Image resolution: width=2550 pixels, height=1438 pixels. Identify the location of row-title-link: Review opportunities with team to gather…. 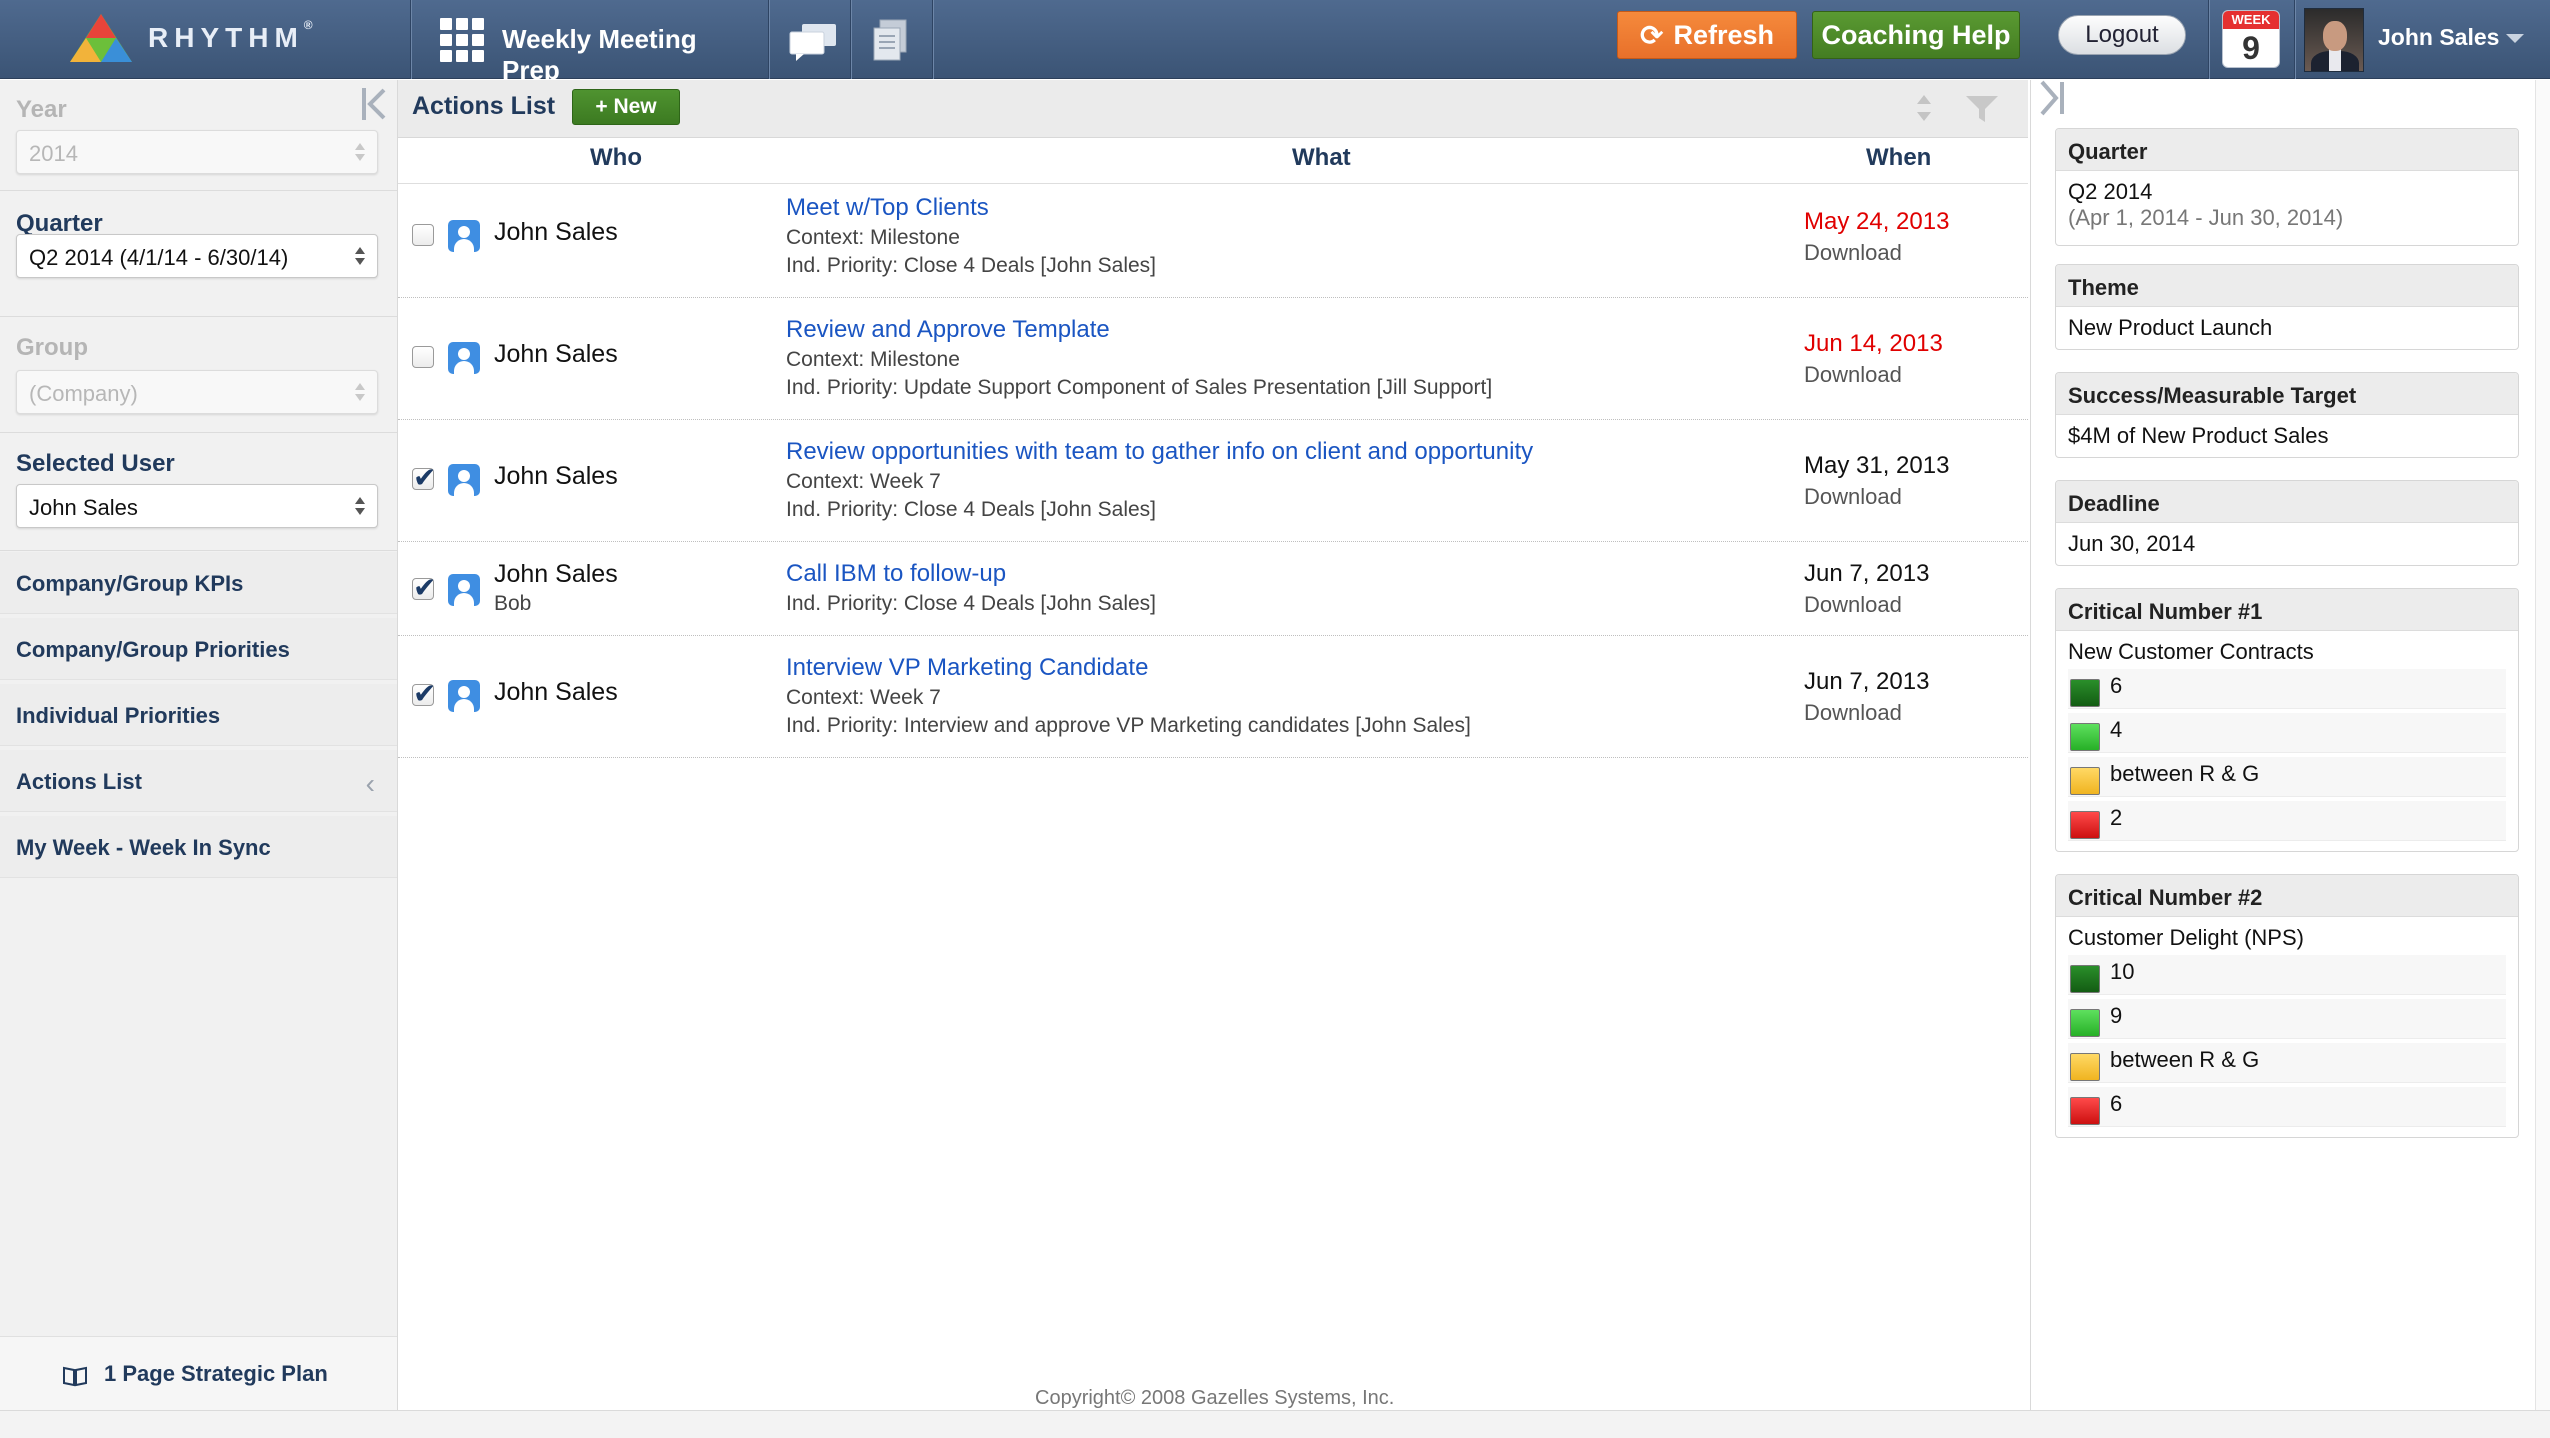
(1159, 452).